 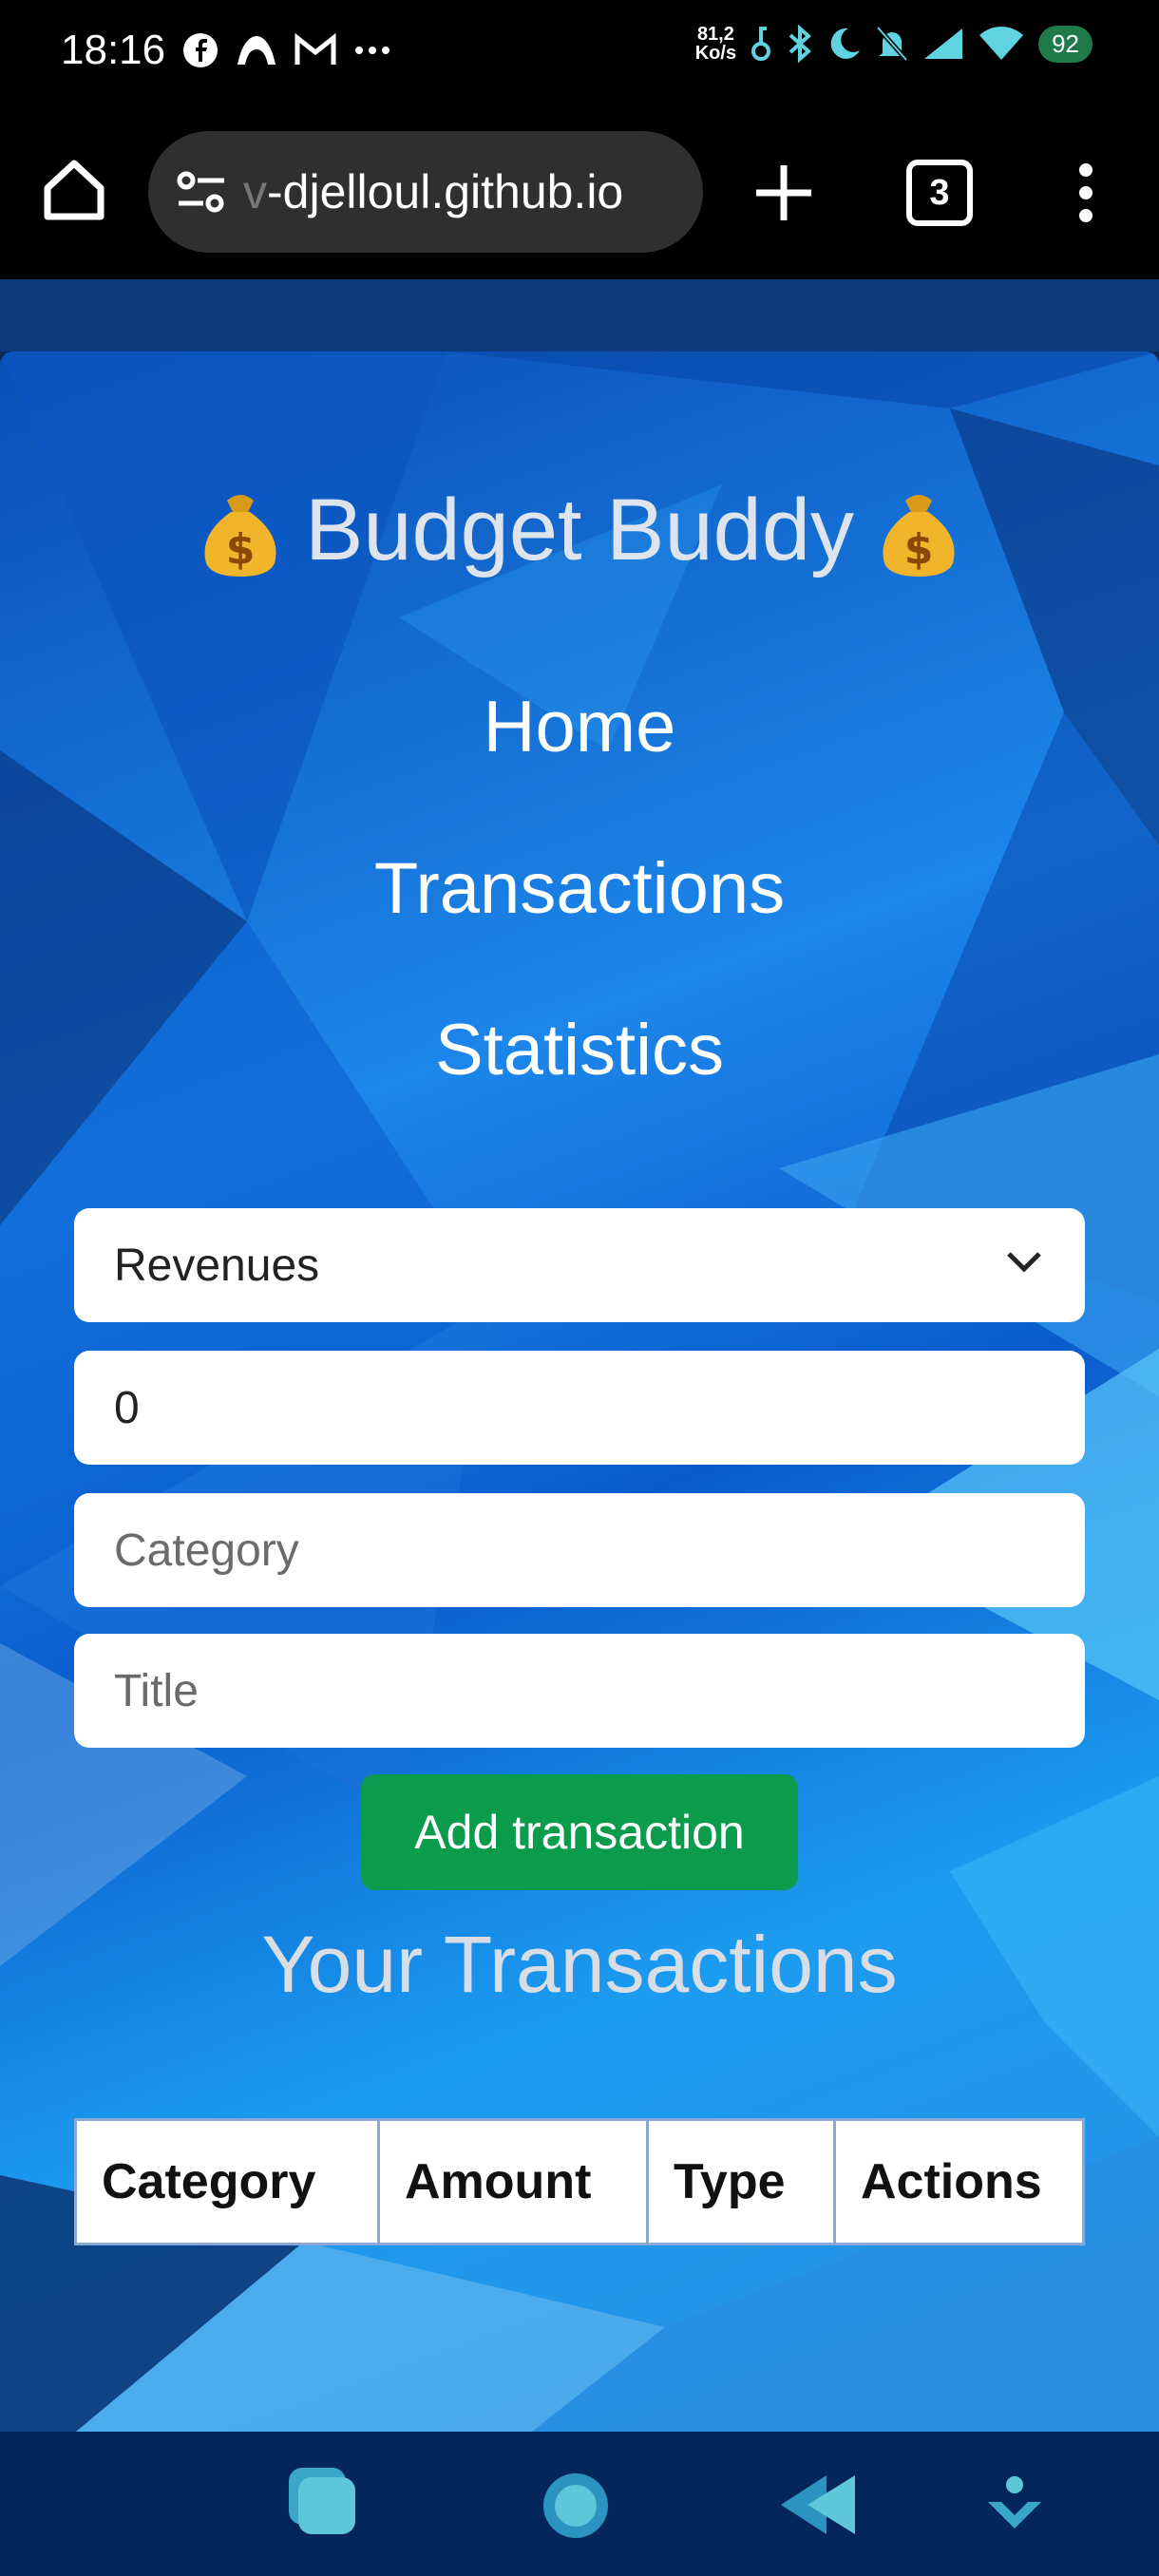 I want to click on column-header-type: Type, so click(x=741, y=2181).